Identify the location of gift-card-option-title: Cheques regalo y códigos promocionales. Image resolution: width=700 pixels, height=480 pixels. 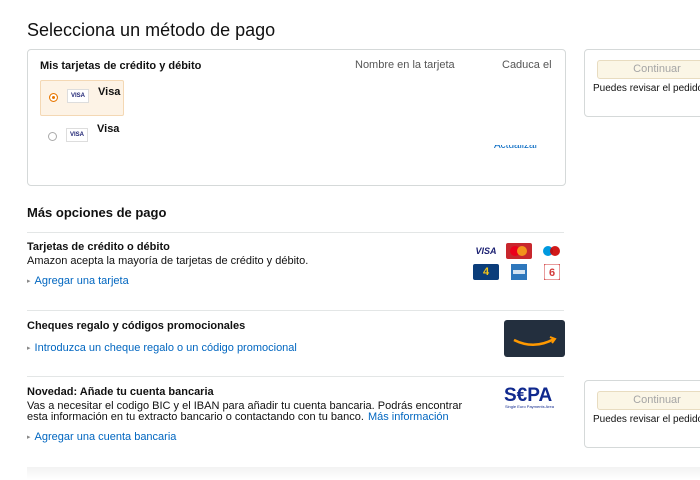
(136, 326).